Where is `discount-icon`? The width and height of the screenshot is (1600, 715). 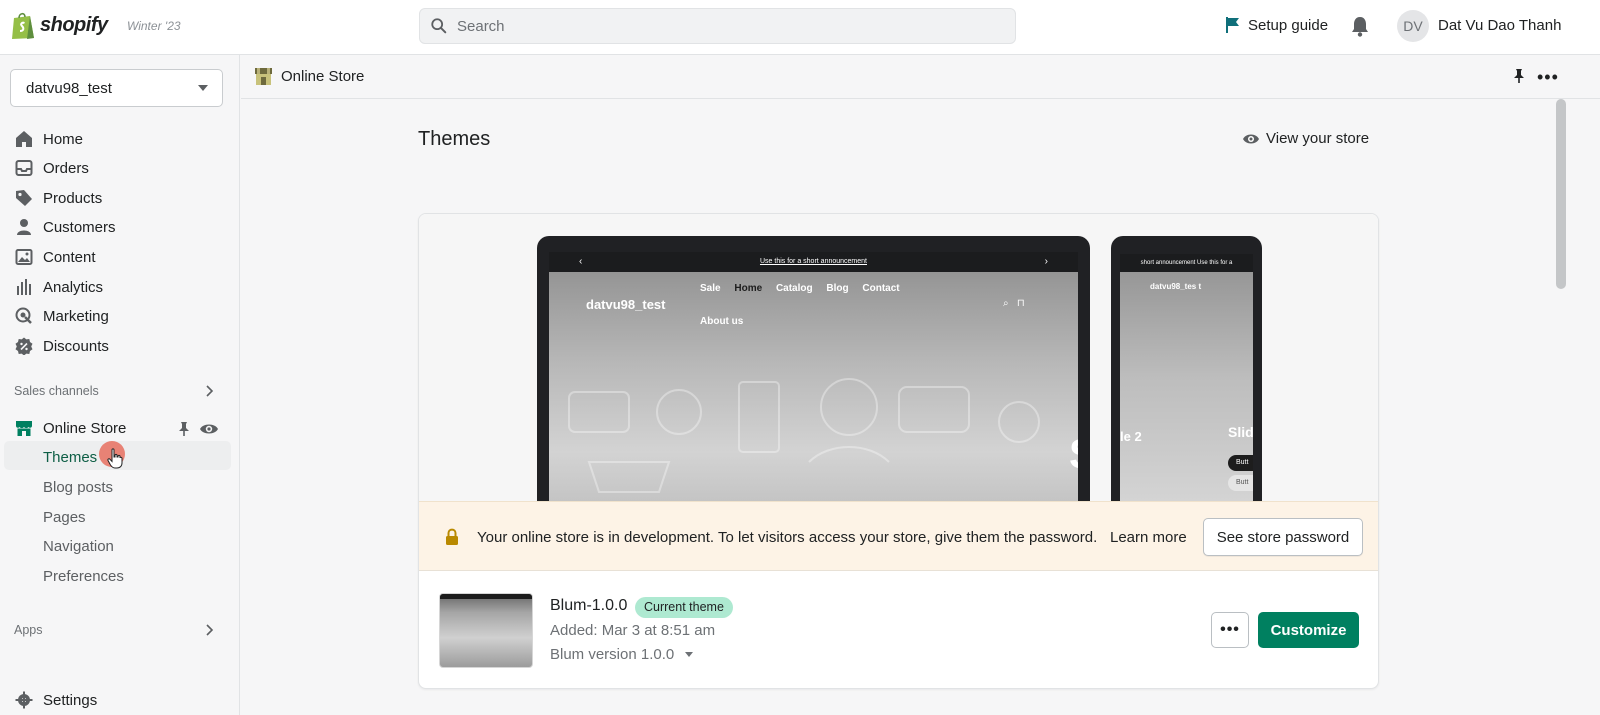 discount-icon is located at coordinates (24, 346).